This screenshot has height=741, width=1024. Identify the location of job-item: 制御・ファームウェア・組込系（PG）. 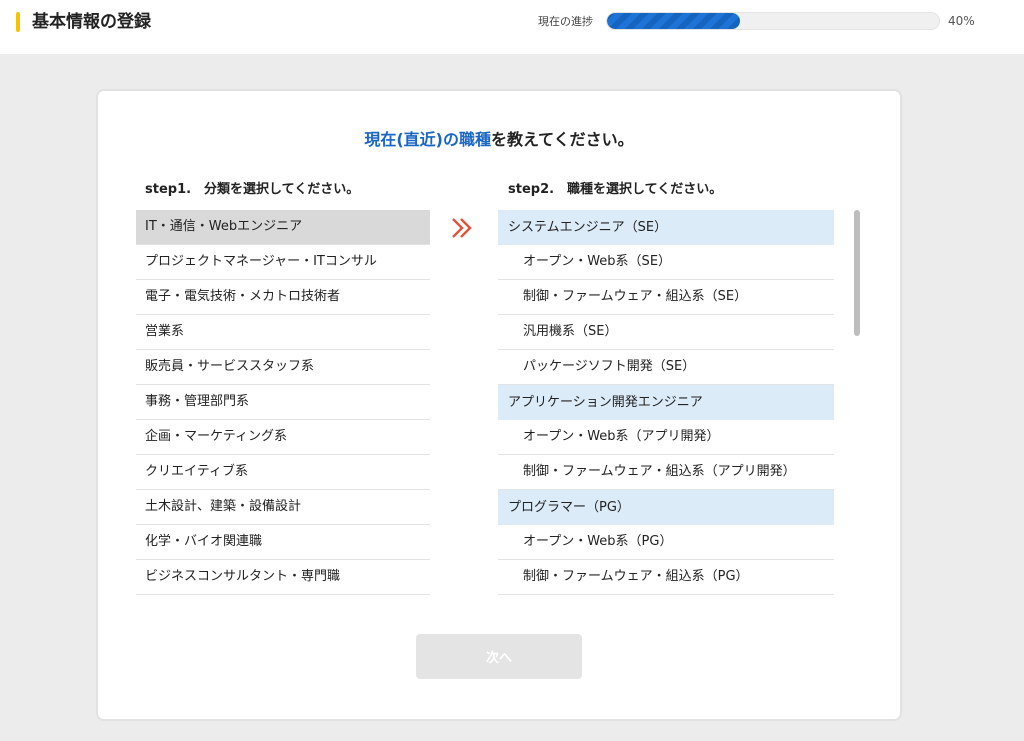
(666, 577).